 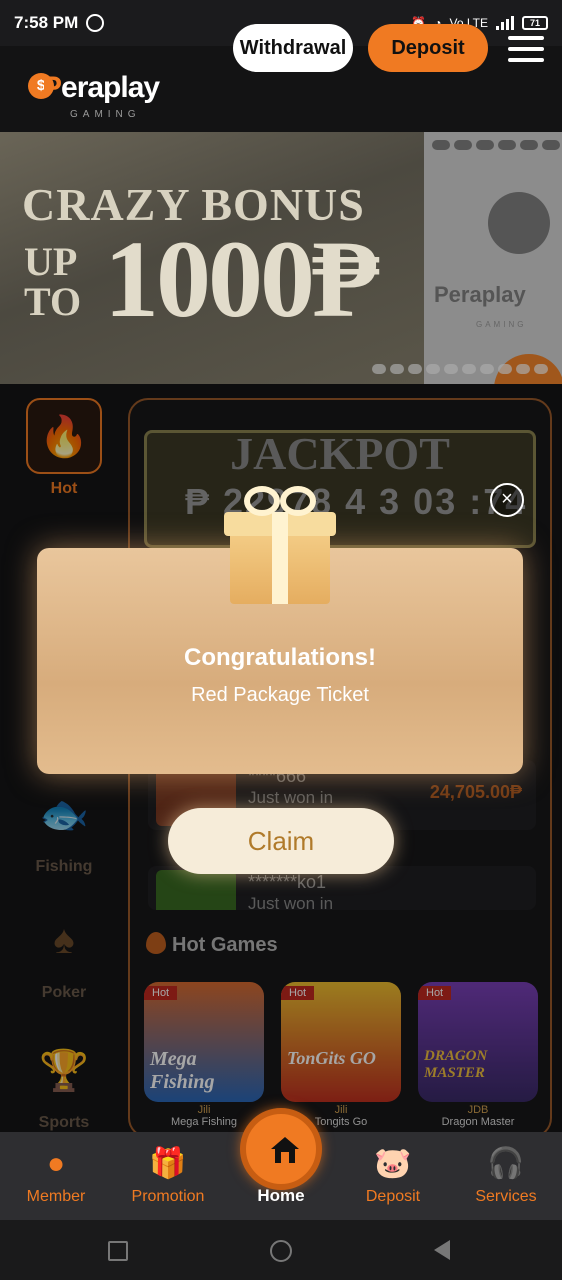 What do you see at coordinates (53, 281) in the screenshot?
I see `banner-upto: UP TO` at bounding box center [53, 281].